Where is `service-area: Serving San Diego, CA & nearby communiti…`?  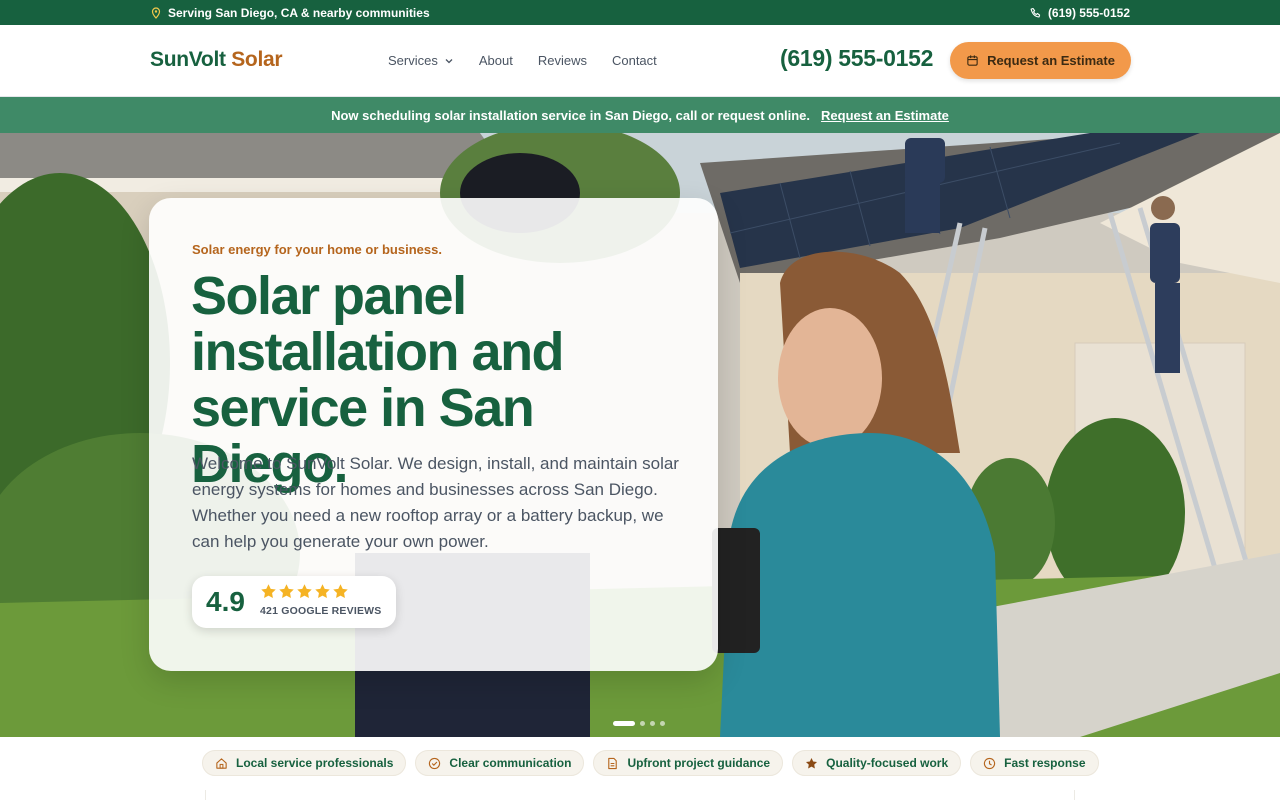
service-area: Serving San Diego, CA & nearby communiti… is located at coordinates (290, 13).